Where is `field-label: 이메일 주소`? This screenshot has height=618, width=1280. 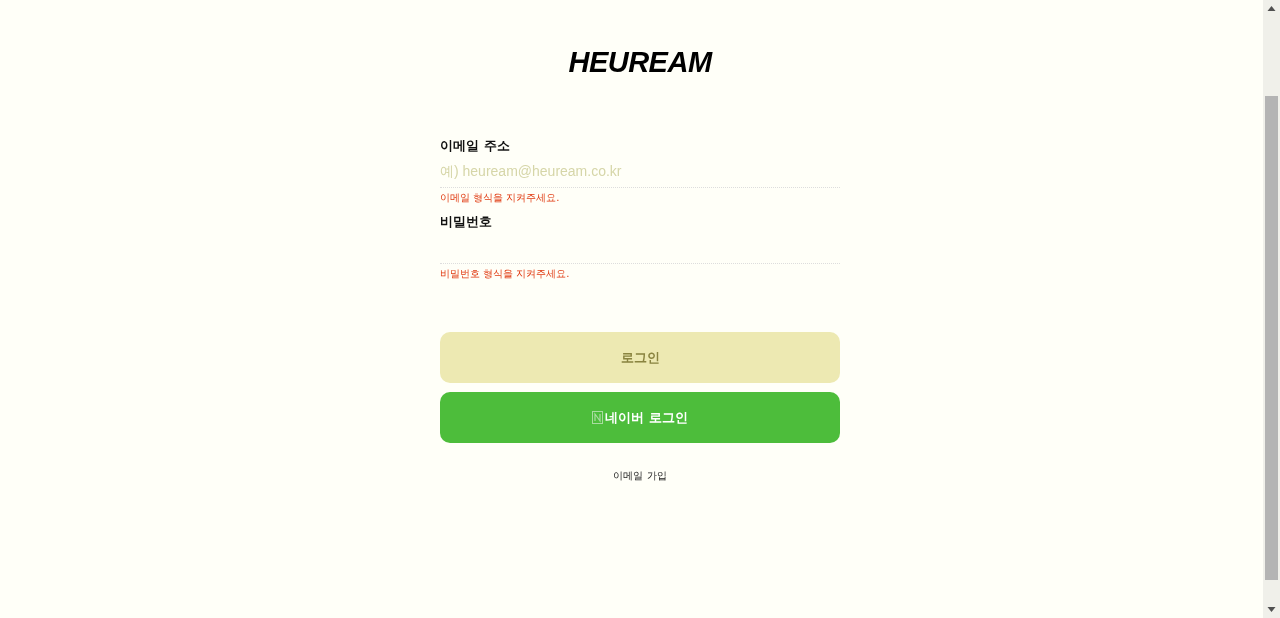 field-label: 이메일 주소 is located at coordinates (475, 146).